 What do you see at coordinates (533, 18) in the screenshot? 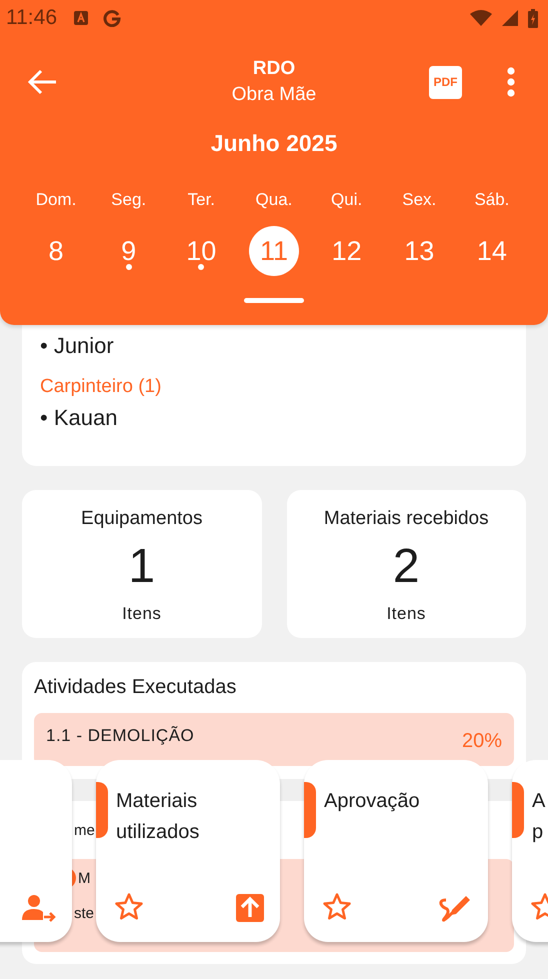
I see `battery-icon` at bounding box center [533, 18].